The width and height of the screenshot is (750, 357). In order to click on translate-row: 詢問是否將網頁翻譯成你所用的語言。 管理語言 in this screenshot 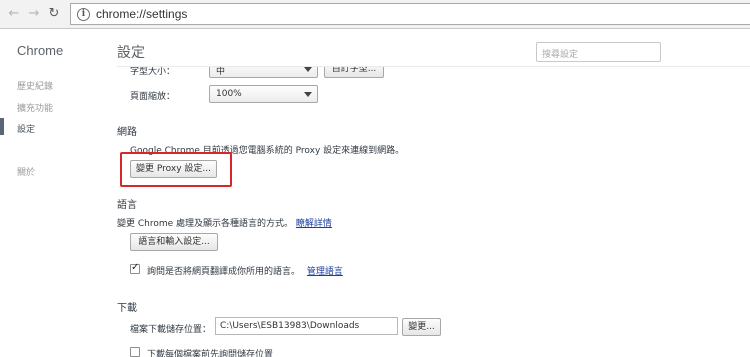, I will do `click(245, 270)`.